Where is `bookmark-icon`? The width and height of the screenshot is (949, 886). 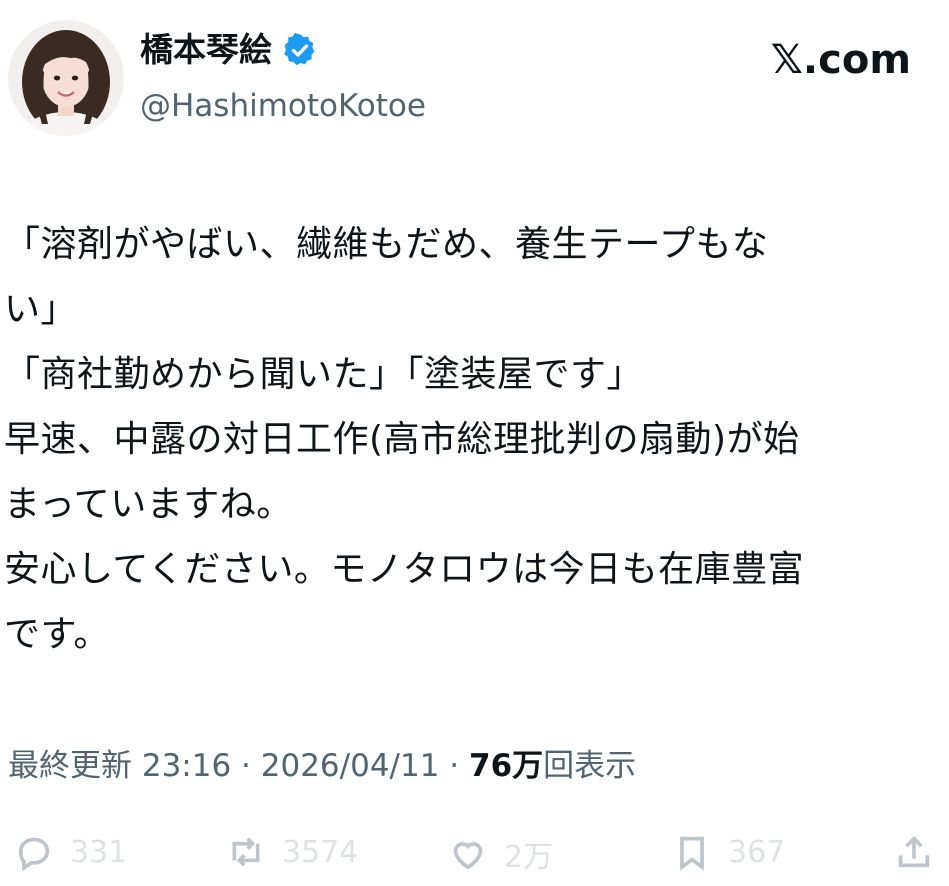 bookmark-icon is located at coordinates (692, 853).